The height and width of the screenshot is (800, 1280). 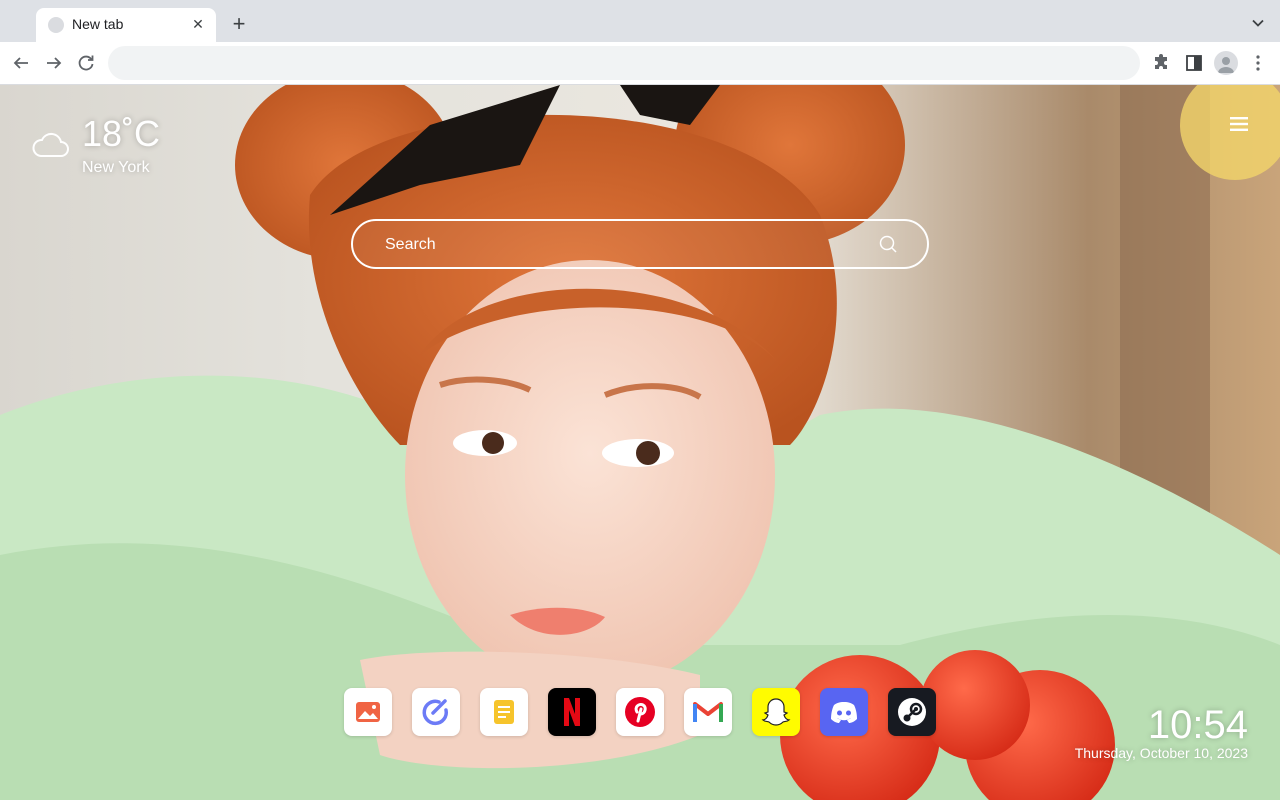 What do you see at coordinates (21, 63) in the screenshot?
I see `arrow-left-icon` at bounding box center [21, 63].